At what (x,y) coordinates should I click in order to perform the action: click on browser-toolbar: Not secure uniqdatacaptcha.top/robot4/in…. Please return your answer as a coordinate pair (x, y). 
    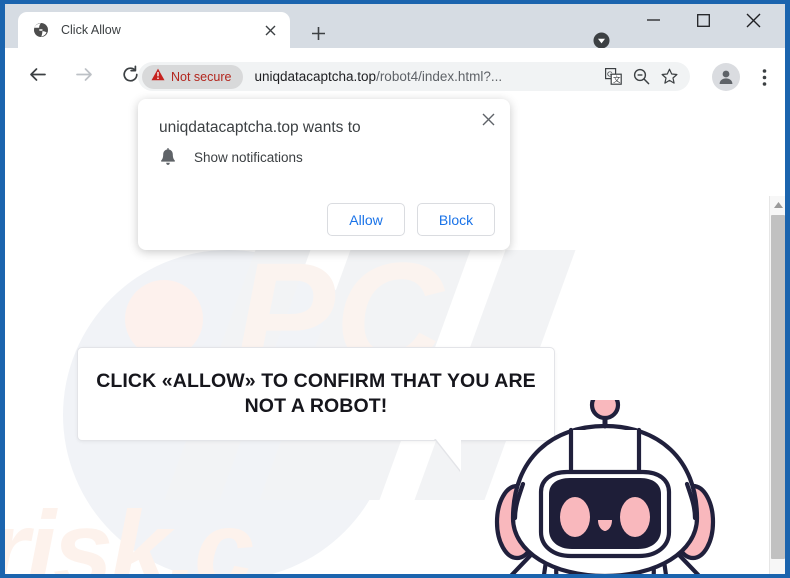
    Looking at the image, I should click on (395, 74).